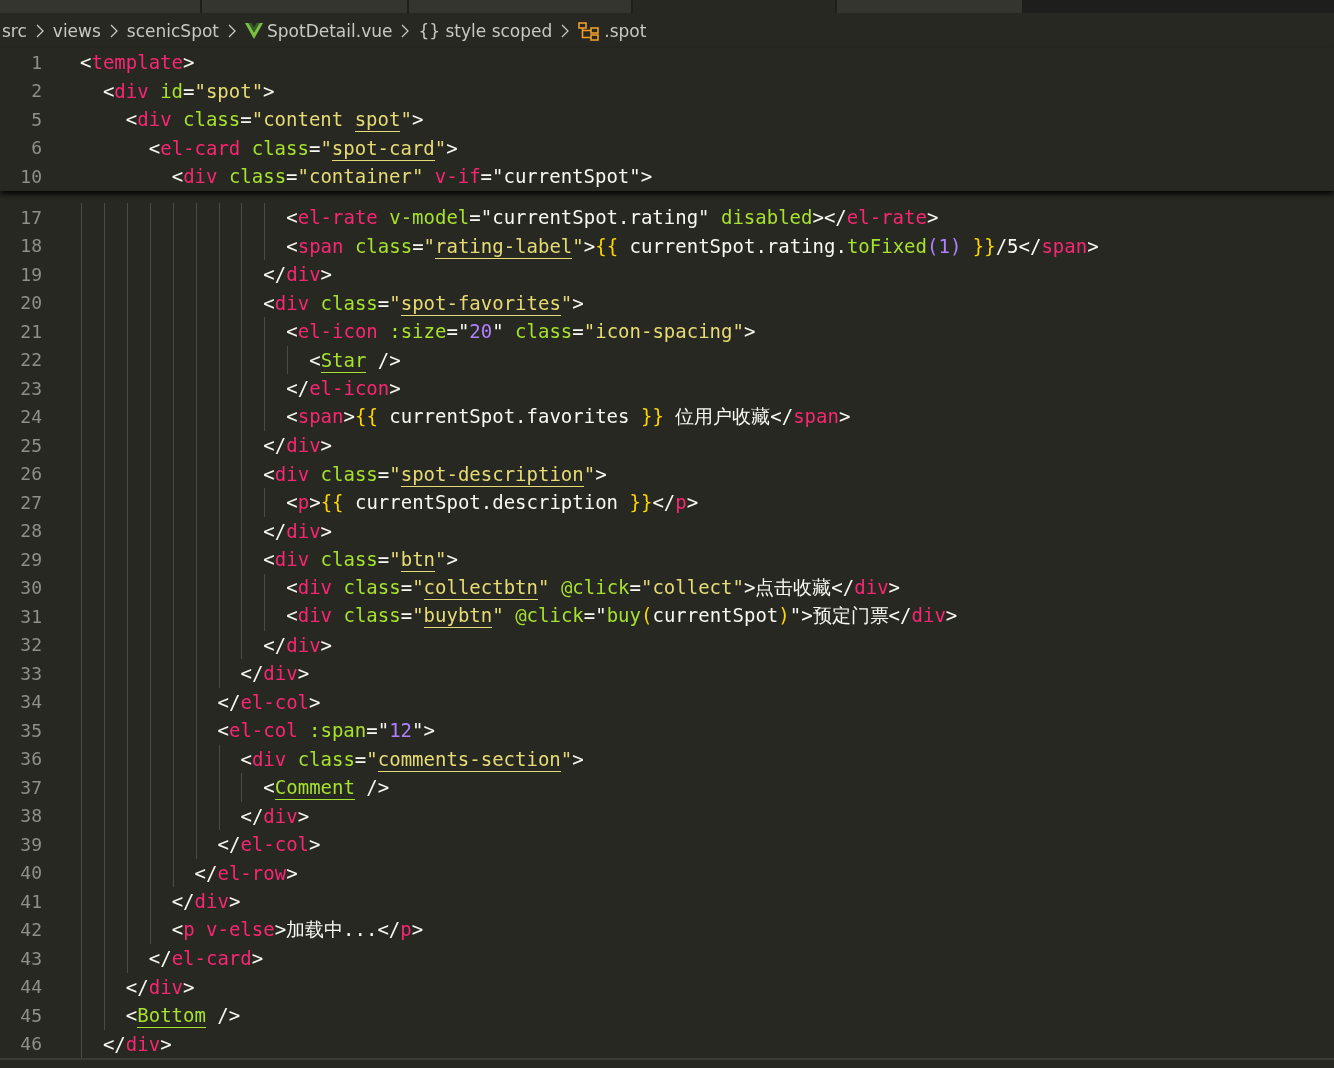 This screenshot has height=1068, width=1334. I want to click on line-number: 34, so click(30, 702).